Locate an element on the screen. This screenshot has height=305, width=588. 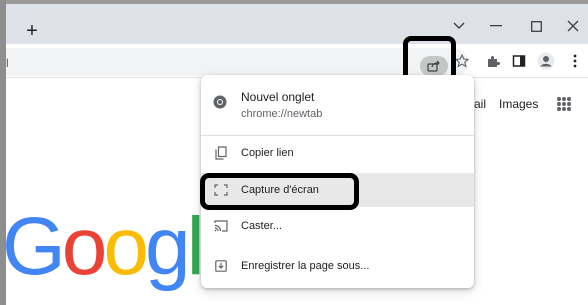
omnibox: l is located at coordinates (237, 62).